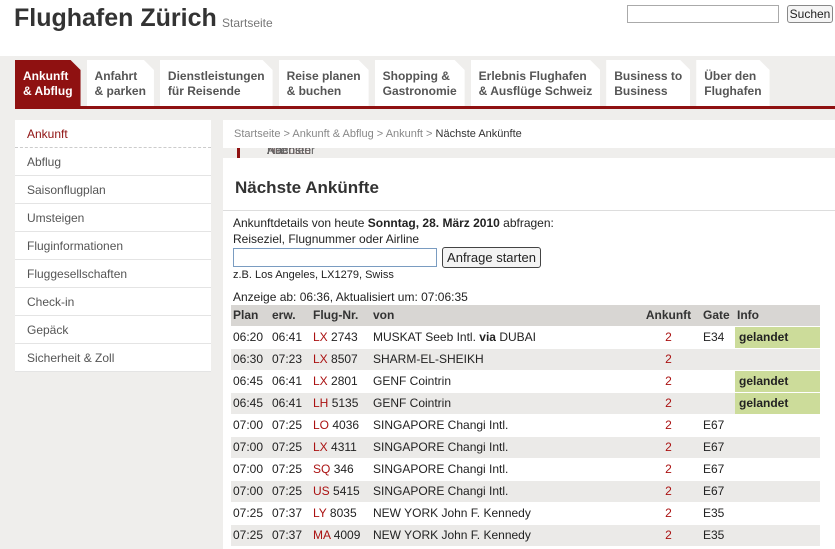 The height and width of the screenshot is (549, 835). What do you see at coordinates (250, 468) in the screenshot?
I see `plan-time: 07:00` at bounding box center [250, 468].